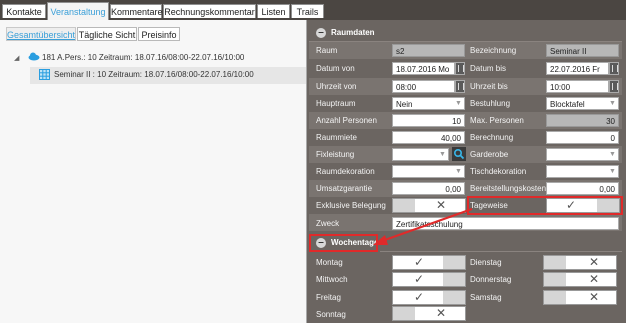  What do you see at coordinates (336, 103) in the screenshot?
I see `label-hauptraum: Hauptraum` at bounding box center [336, 103].